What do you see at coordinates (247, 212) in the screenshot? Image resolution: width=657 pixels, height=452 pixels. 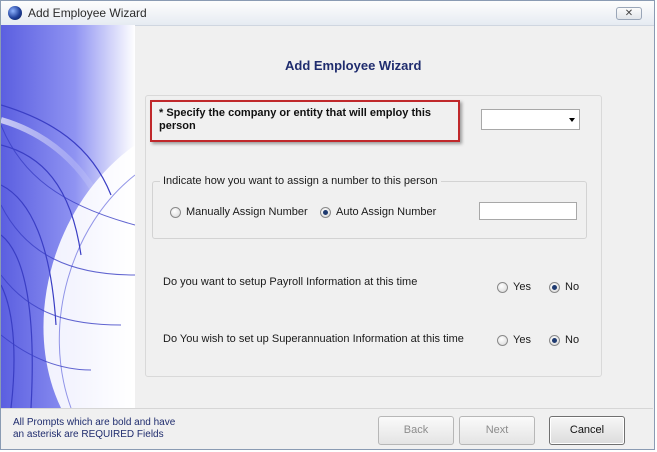 I see `manual-number-label: Manually Assign Number` at bounding box center [247, 212].